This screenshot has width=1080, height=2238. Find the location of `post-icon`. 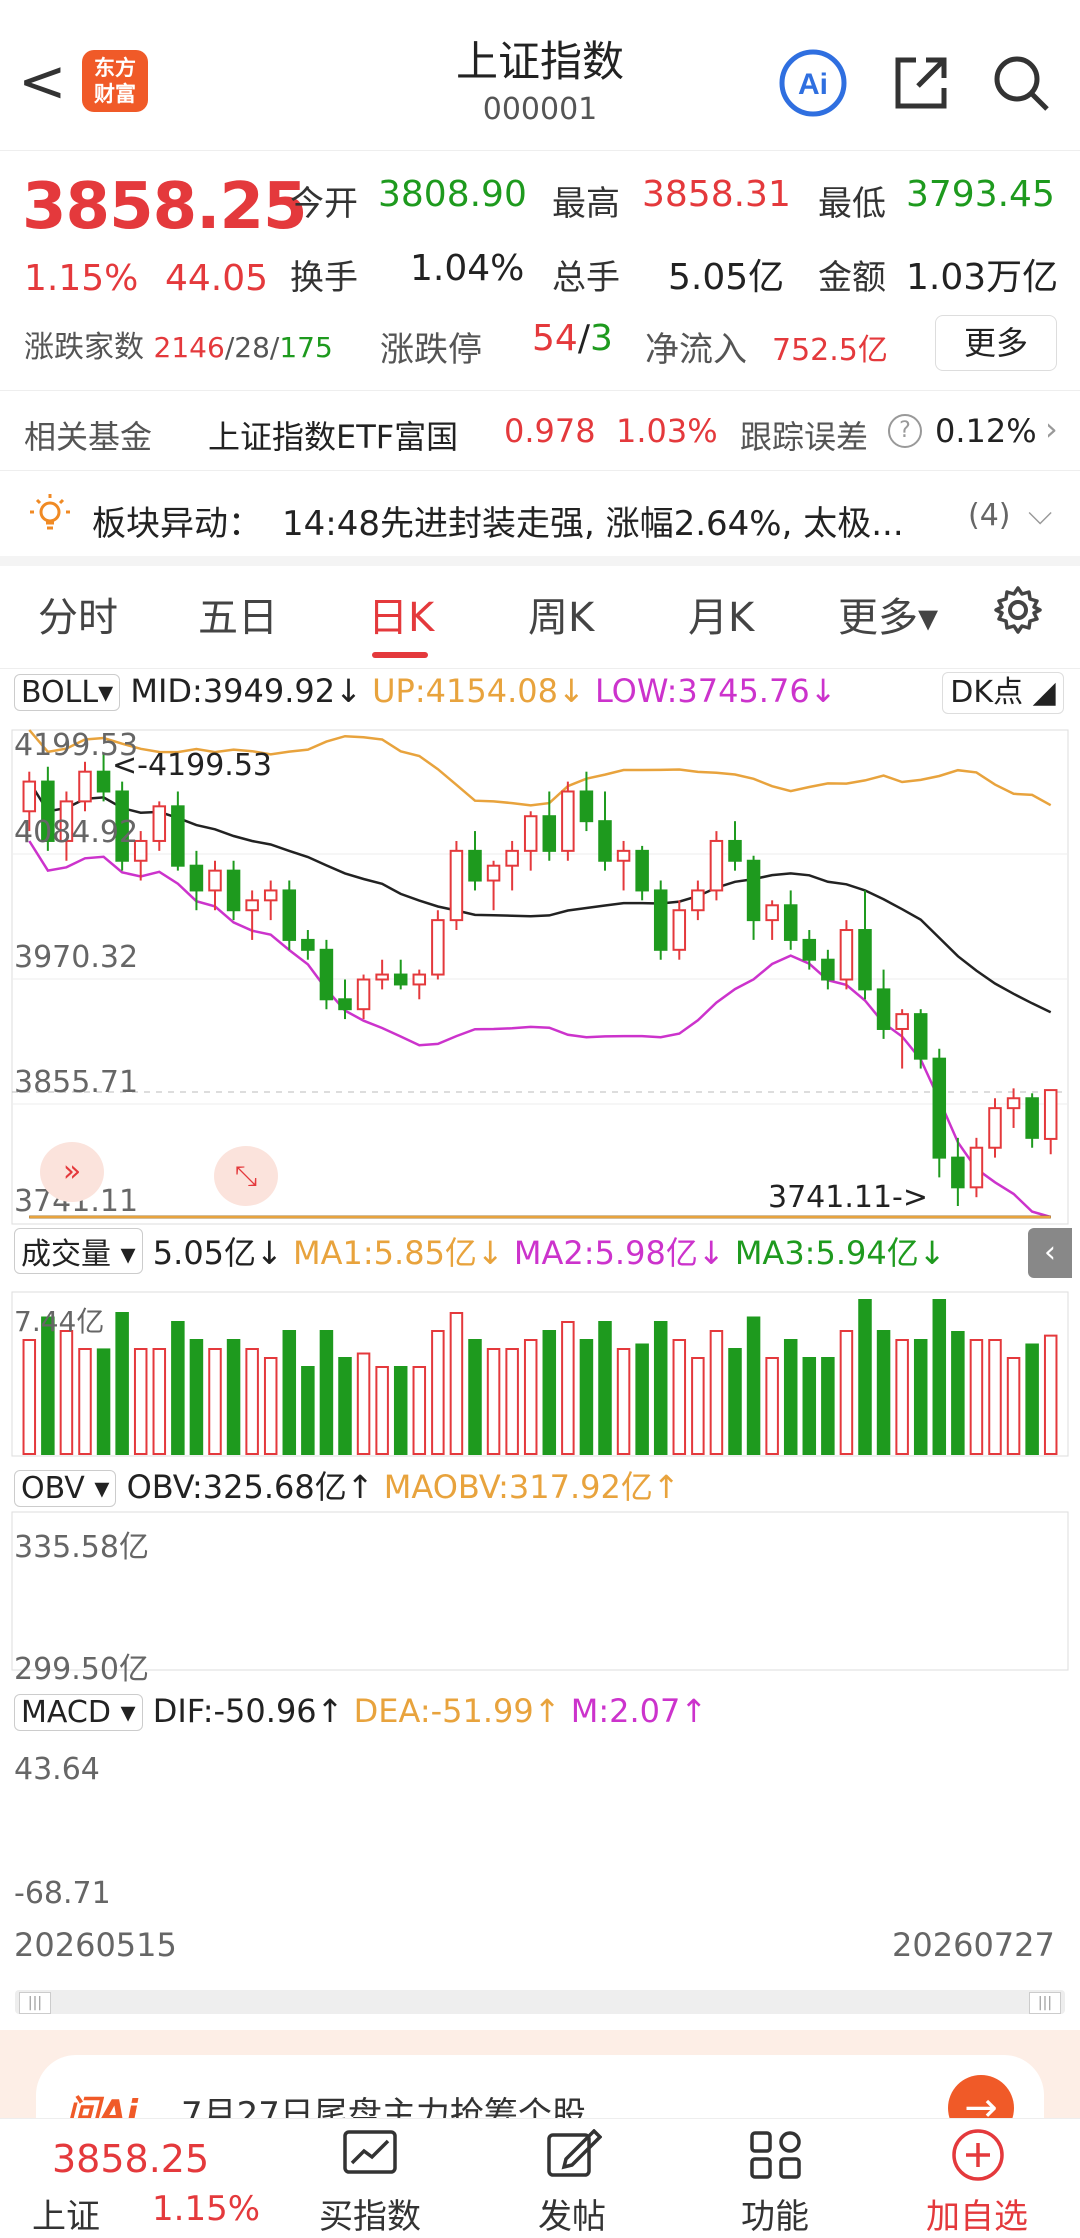

post-icon is located at coordinates (574, 2155).